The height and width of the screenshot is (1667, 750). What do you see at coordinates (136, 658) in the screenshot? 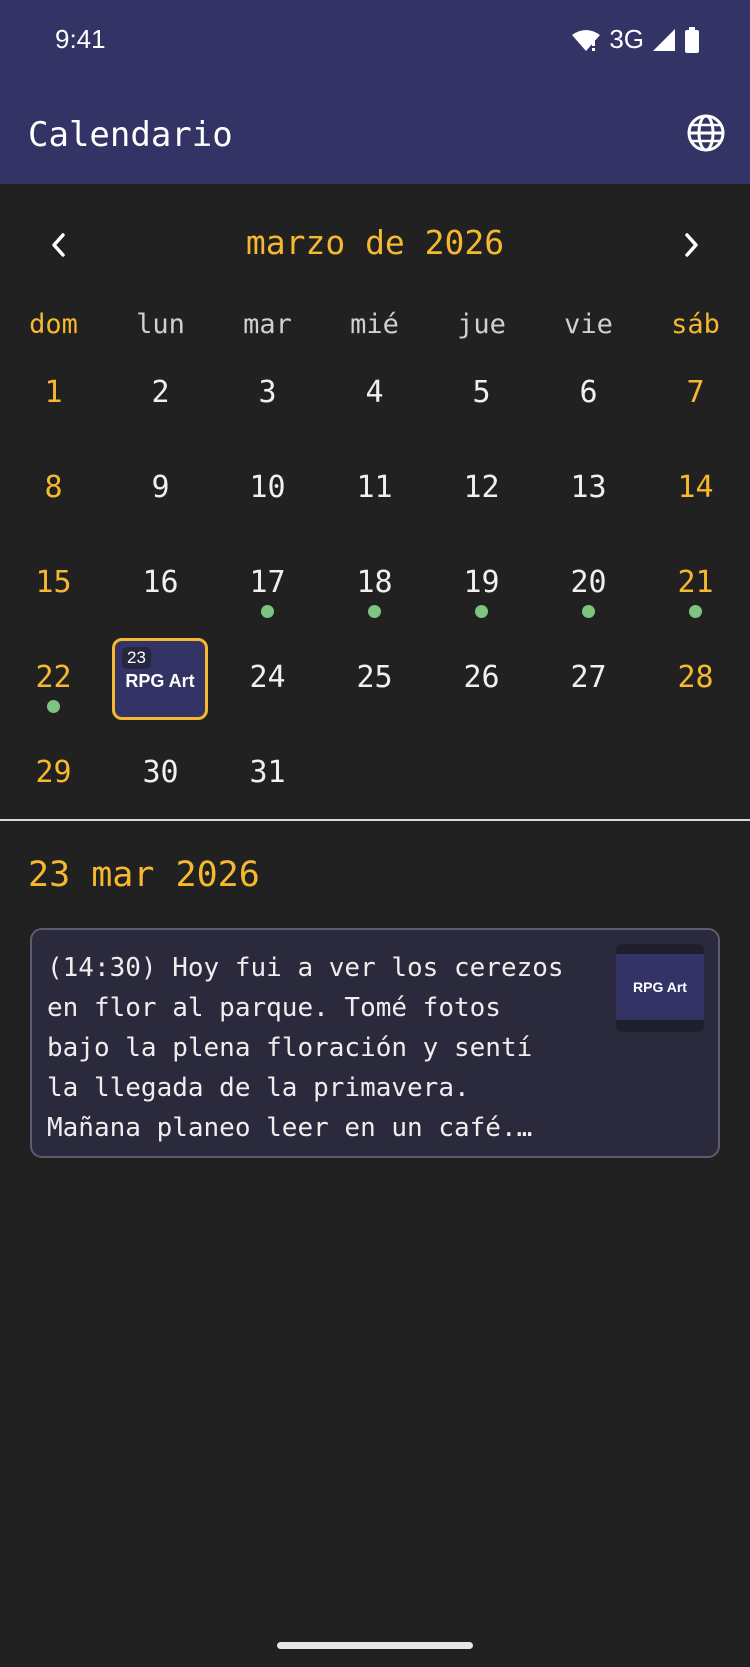
I see `selected-day-number: 23` at bounding box center [136, 658].